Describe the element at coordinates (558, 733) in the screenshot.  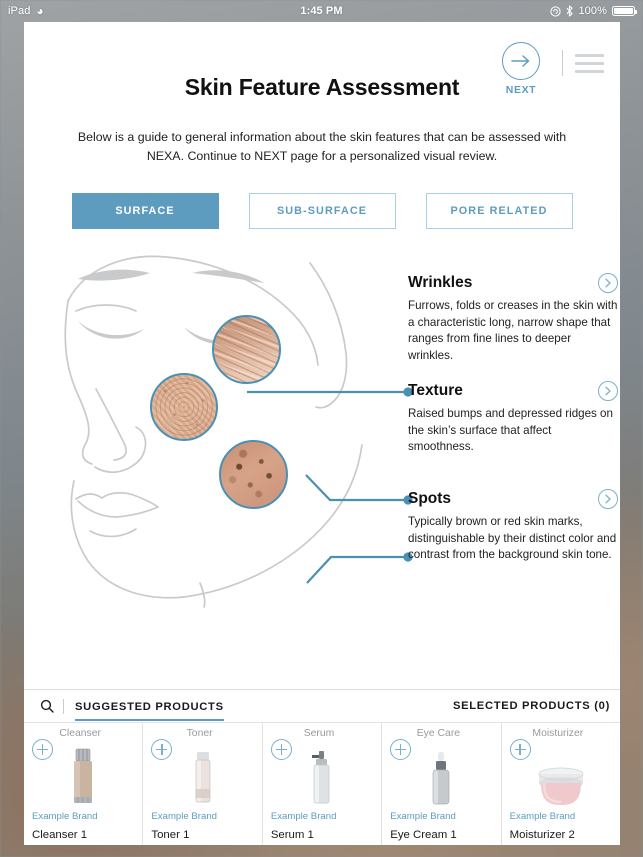
I see `product-category: Moisturizer` at that location.